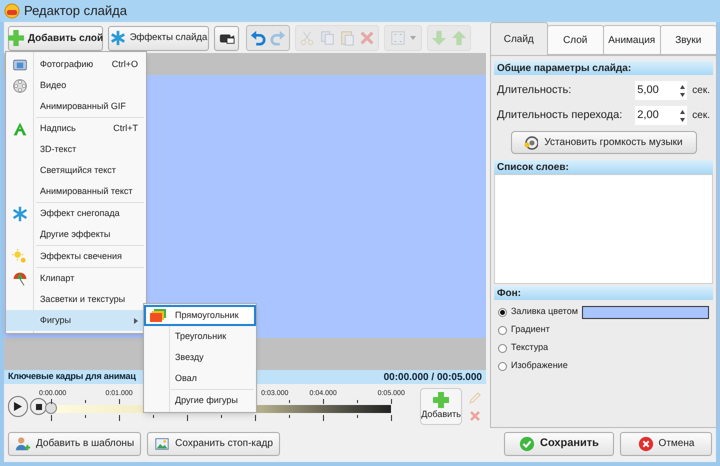 The image size is (720, 466). I want to click on snapshot-button: Сохранить стоп-кадр, so click(213, 444).